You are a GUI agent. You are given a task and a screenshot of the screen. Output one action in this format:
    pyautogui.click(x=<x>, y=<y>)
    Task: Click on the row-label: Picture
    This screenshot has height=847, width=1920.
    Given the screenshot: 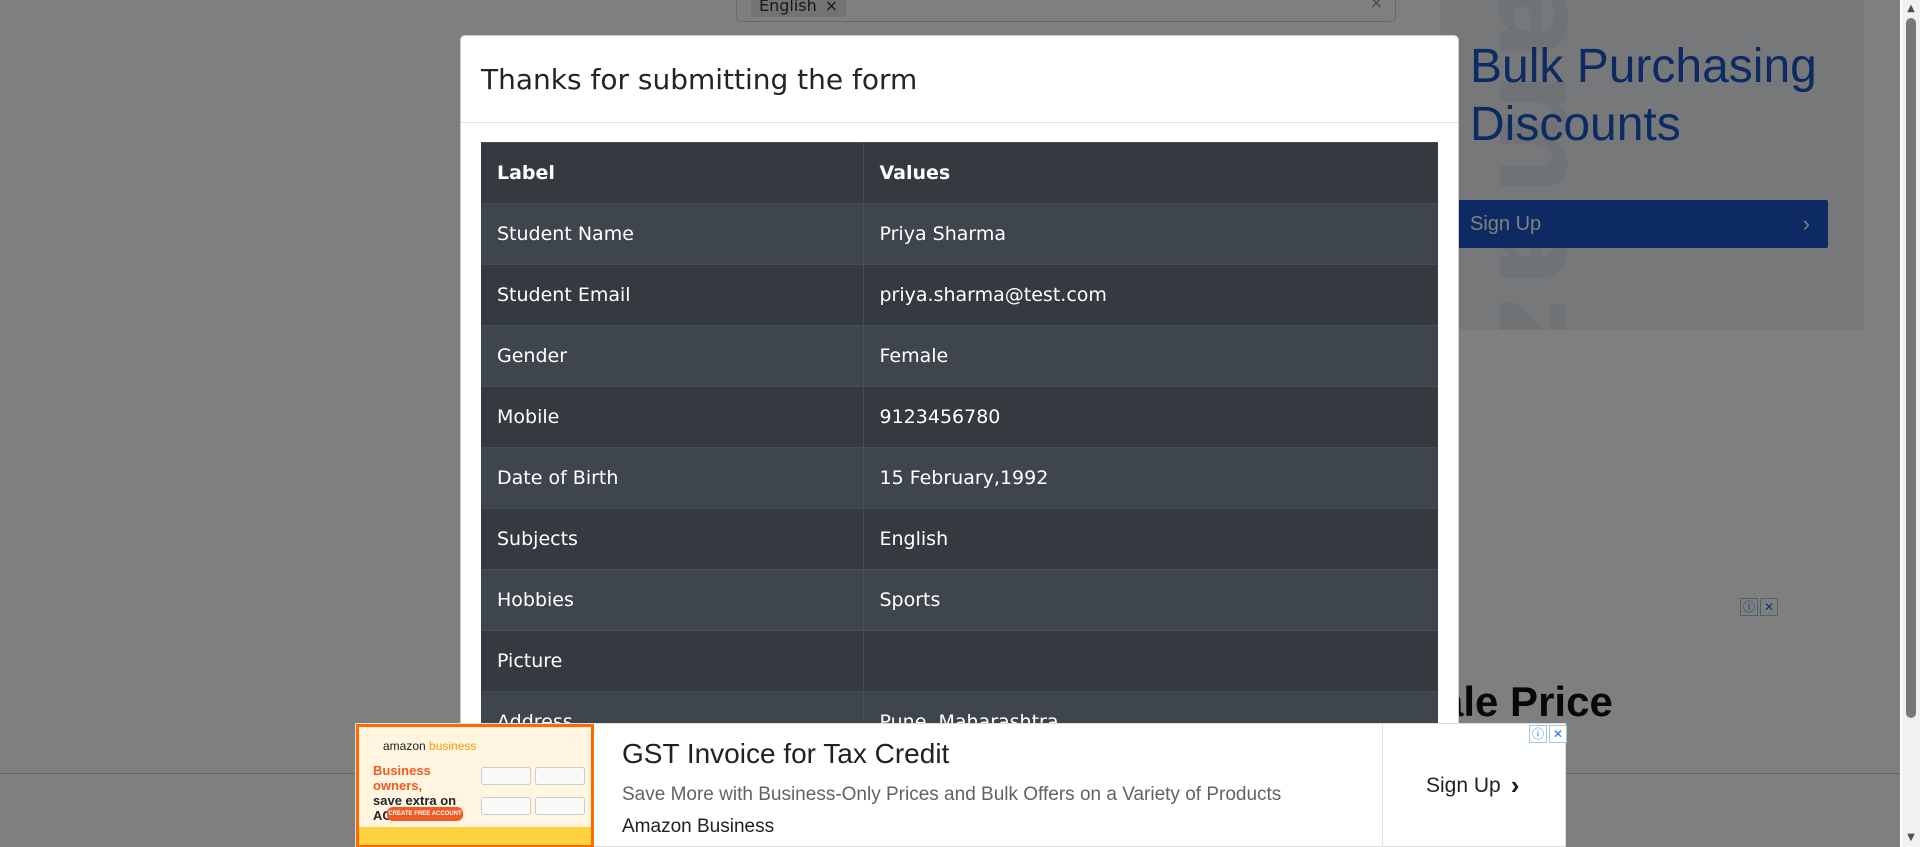 What is the action you would take?
    pyautogui.click(x=672, y=661)
    